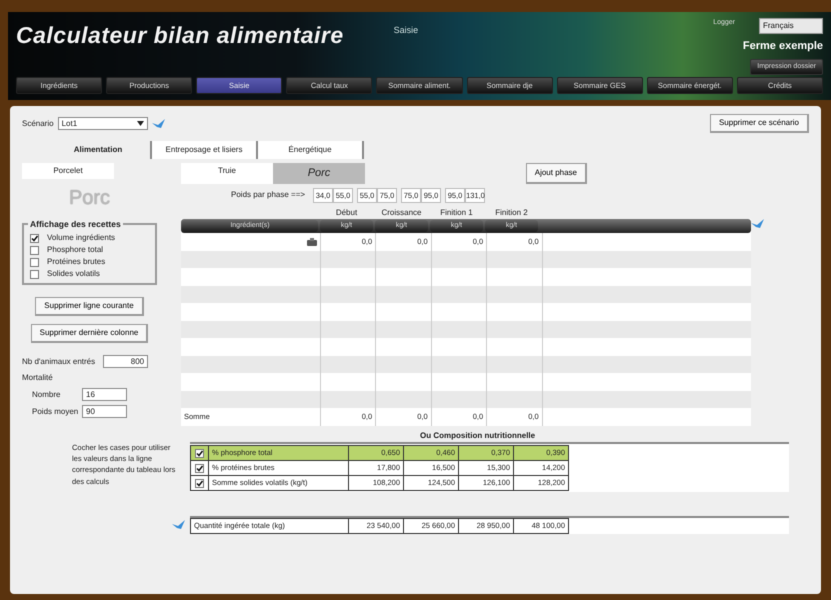 This screenshot has width=831, height=600. I want to click on option-label: Phosphore total, so click(75, 250).